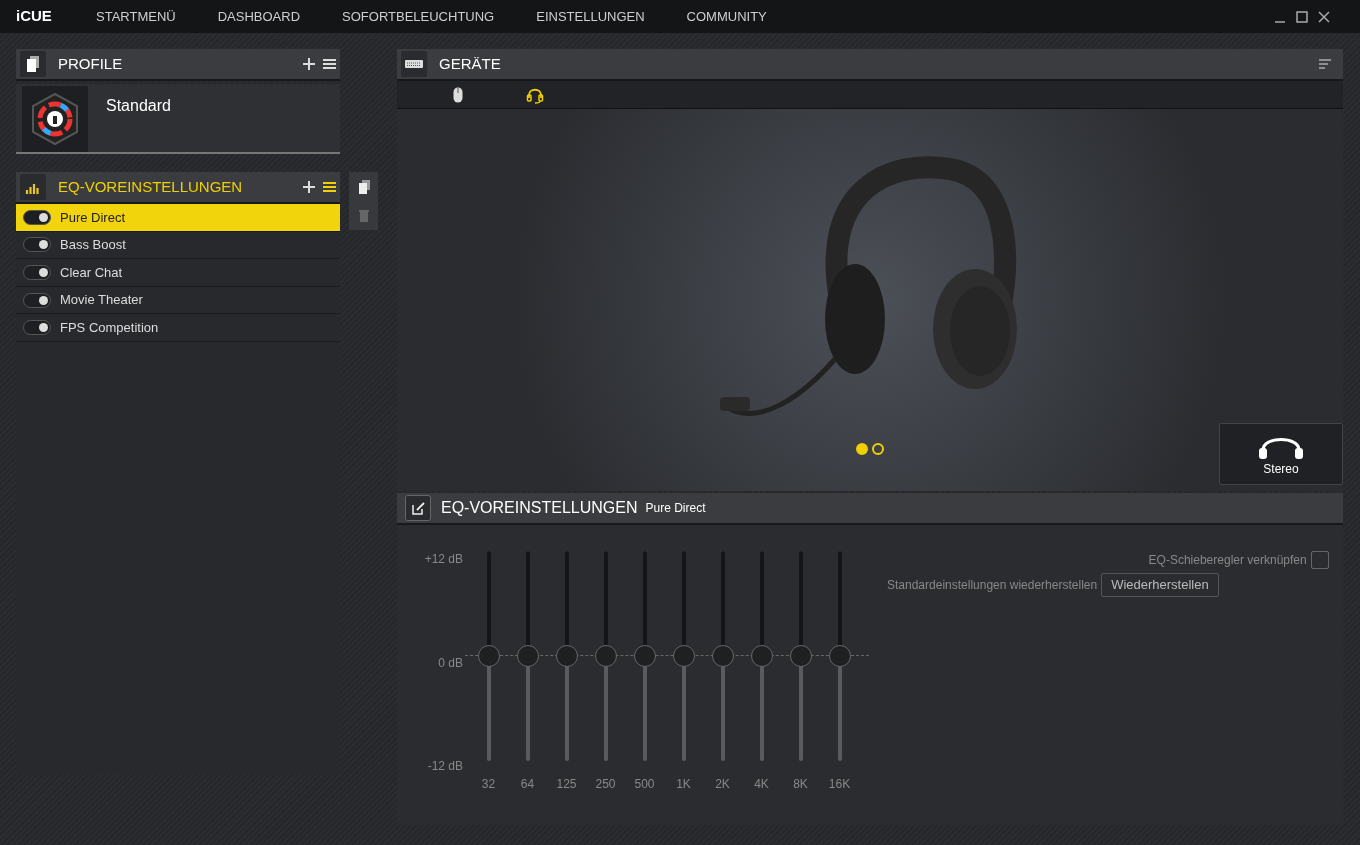  Describe the element at coordinates (34, 16) in the screenshot. I see `app-logo: iCUE` at that location.